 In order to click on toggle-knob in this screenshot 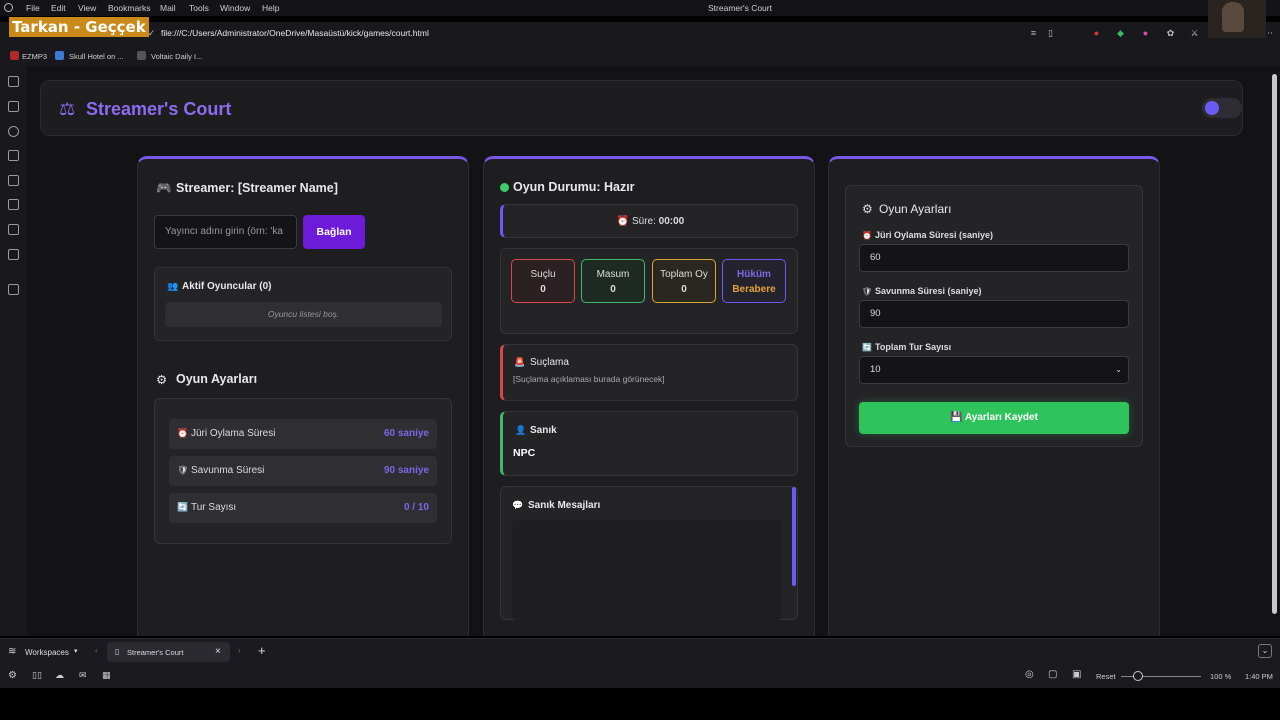, I will do `click(1212, 108)`.